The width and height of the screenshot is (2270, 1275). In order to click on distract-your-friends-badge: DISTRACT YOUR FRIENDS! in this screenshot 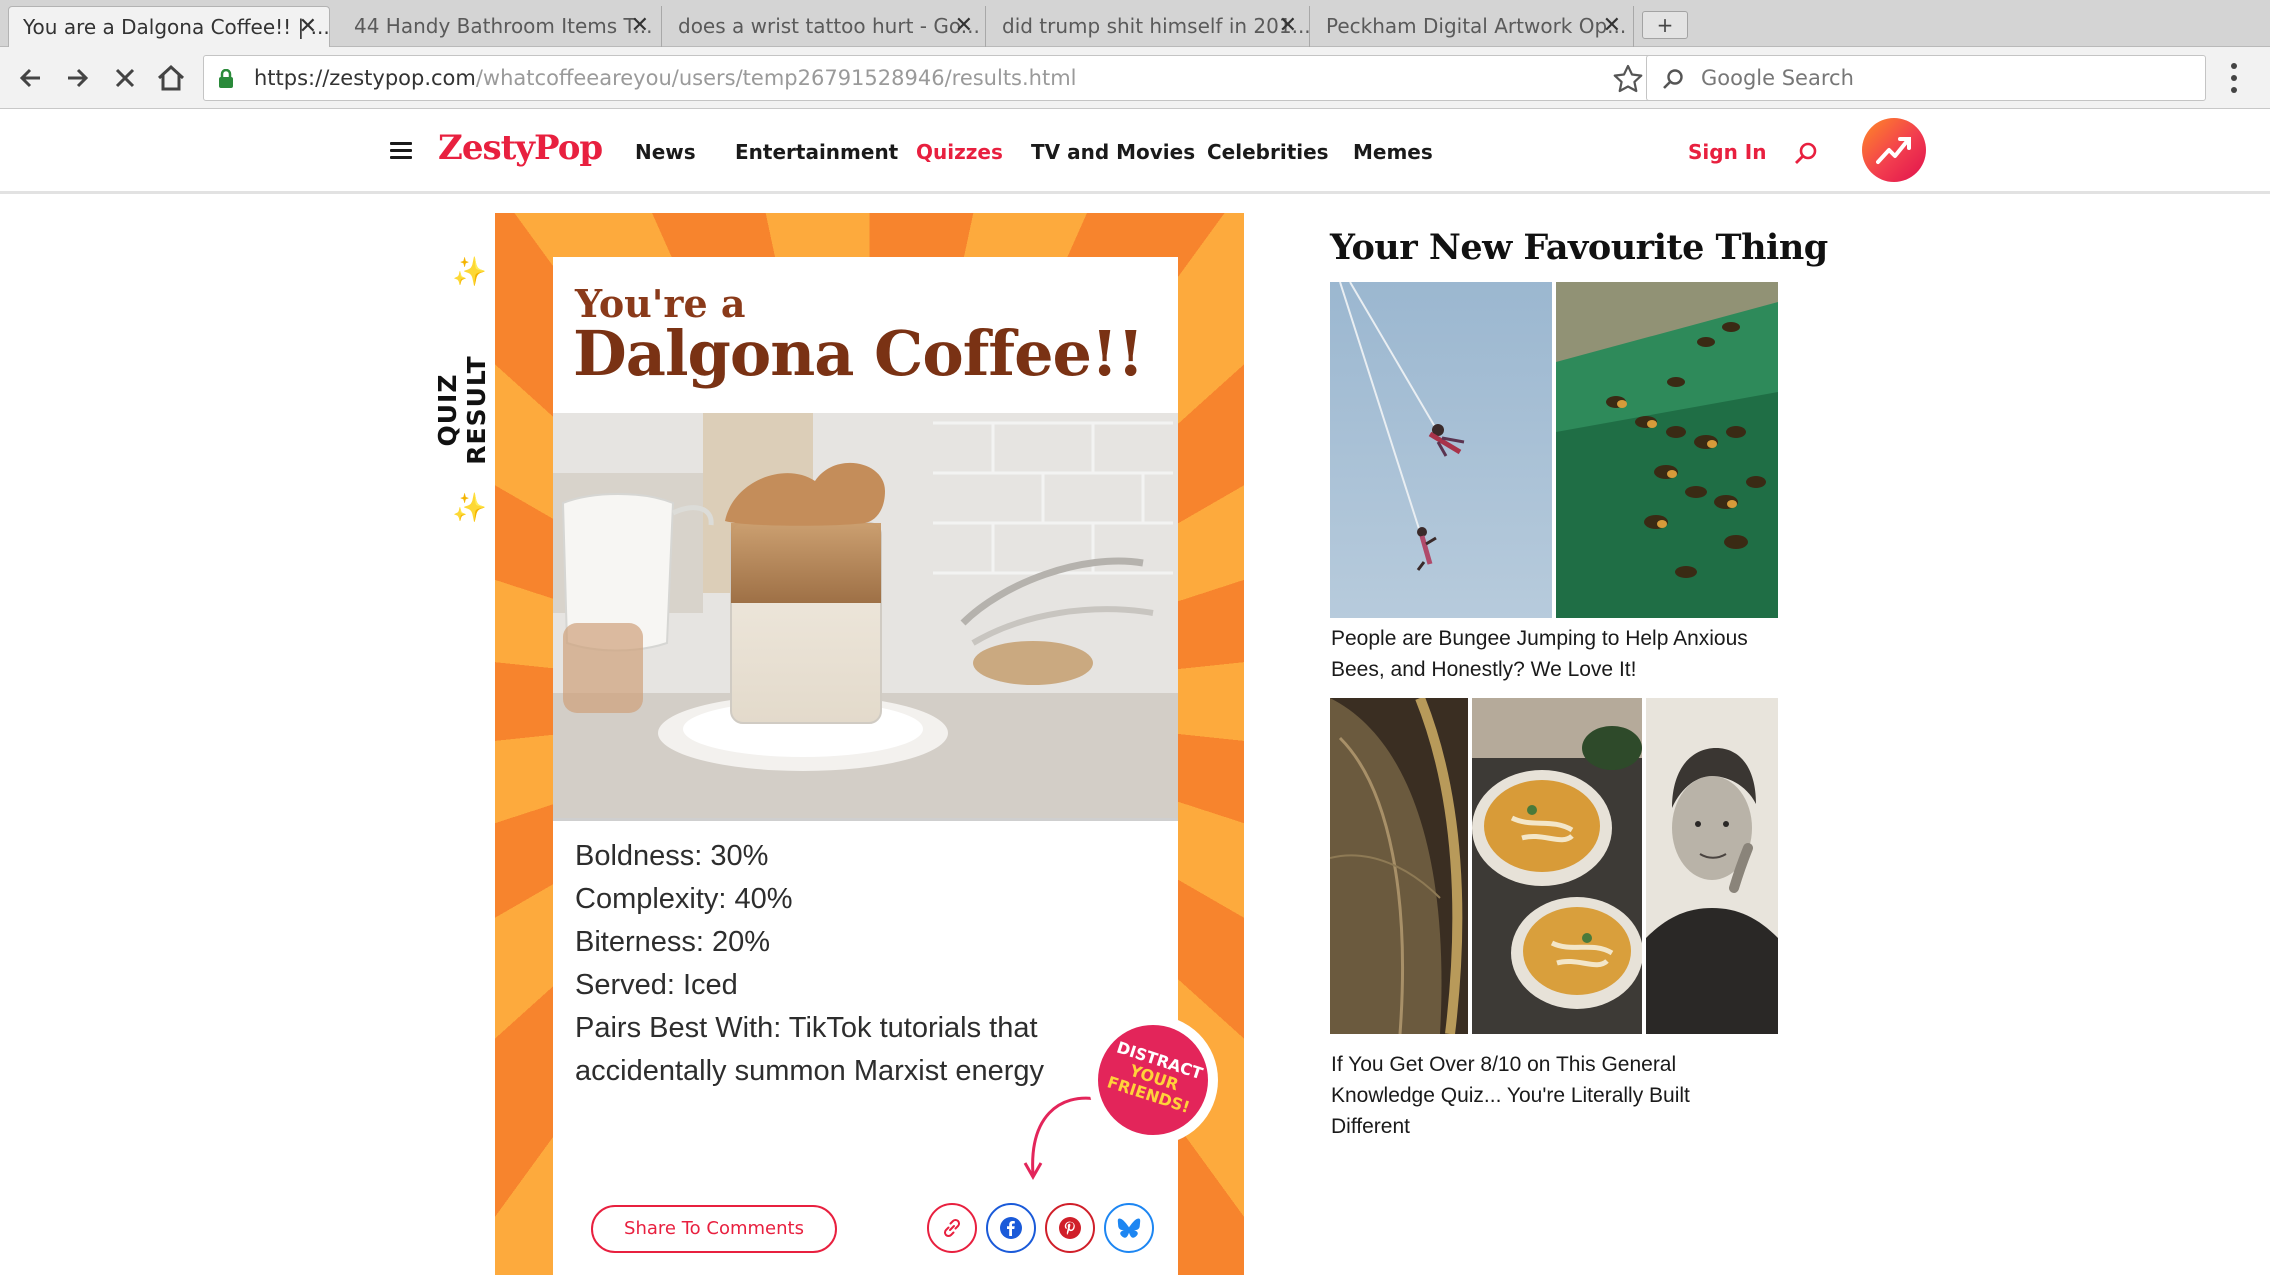, I will do `click(1153, 1080)`.